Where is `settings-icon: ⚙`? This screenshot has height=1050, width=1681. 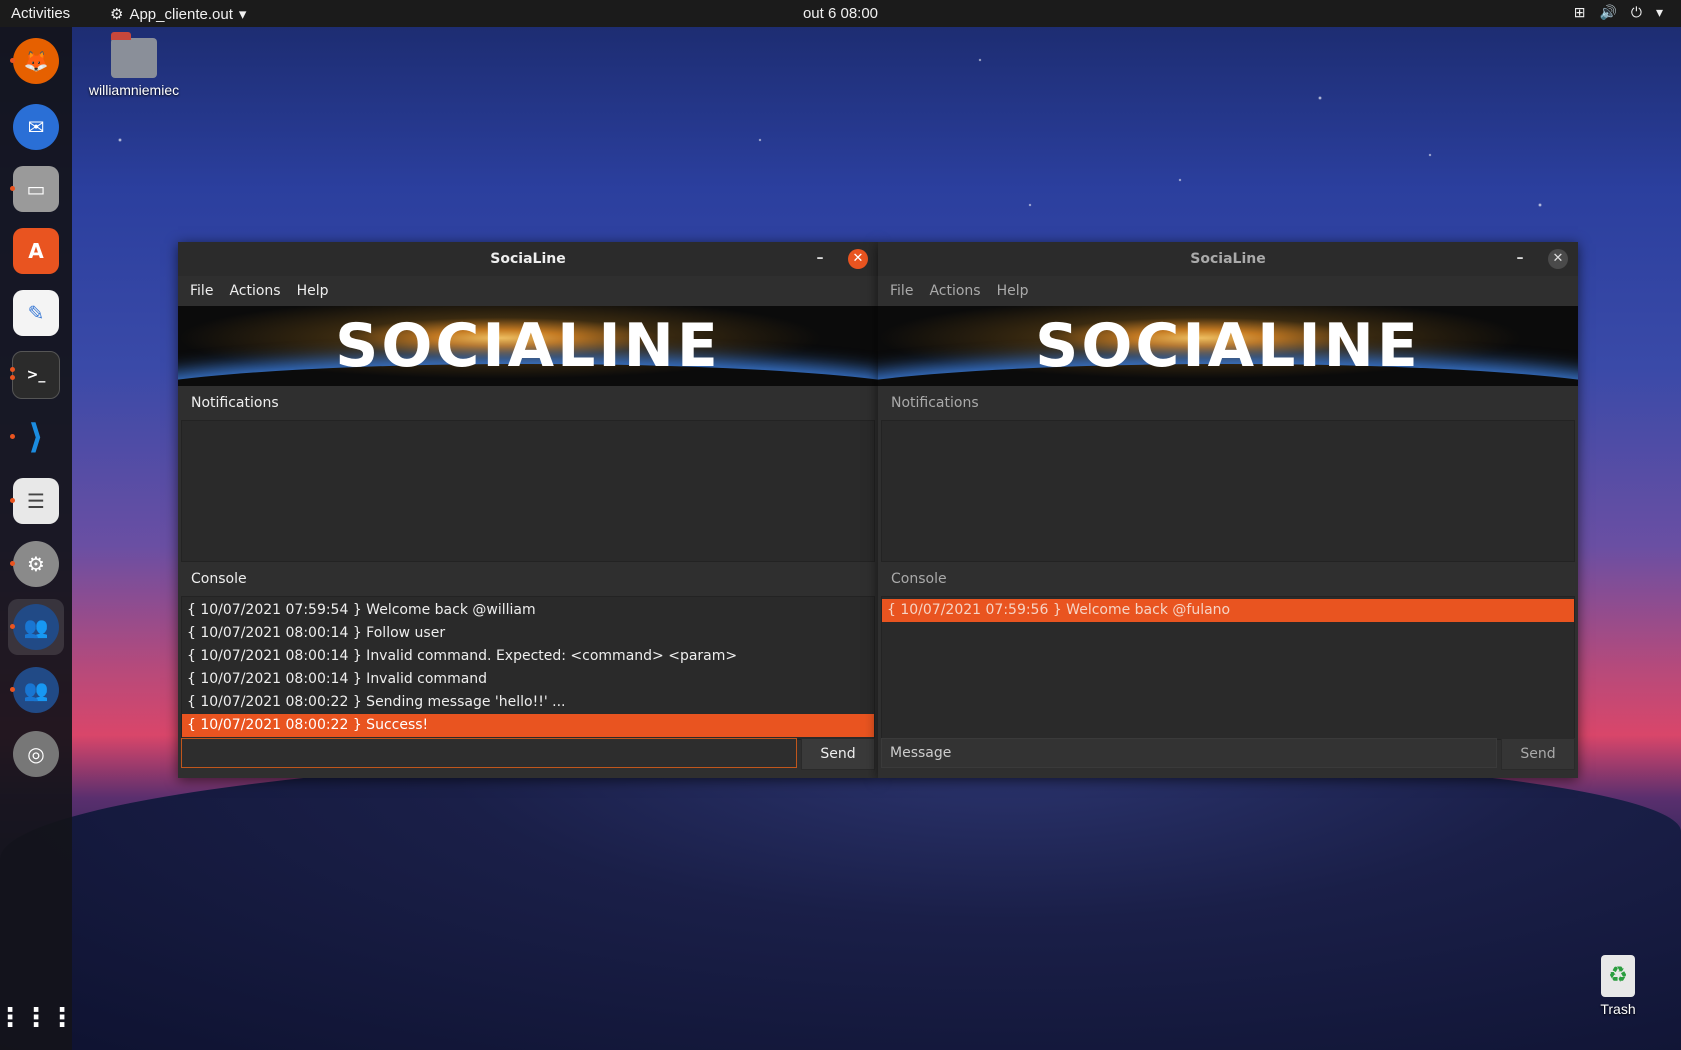
settings-icon: ⚙ is located at coordinates (36, 564).